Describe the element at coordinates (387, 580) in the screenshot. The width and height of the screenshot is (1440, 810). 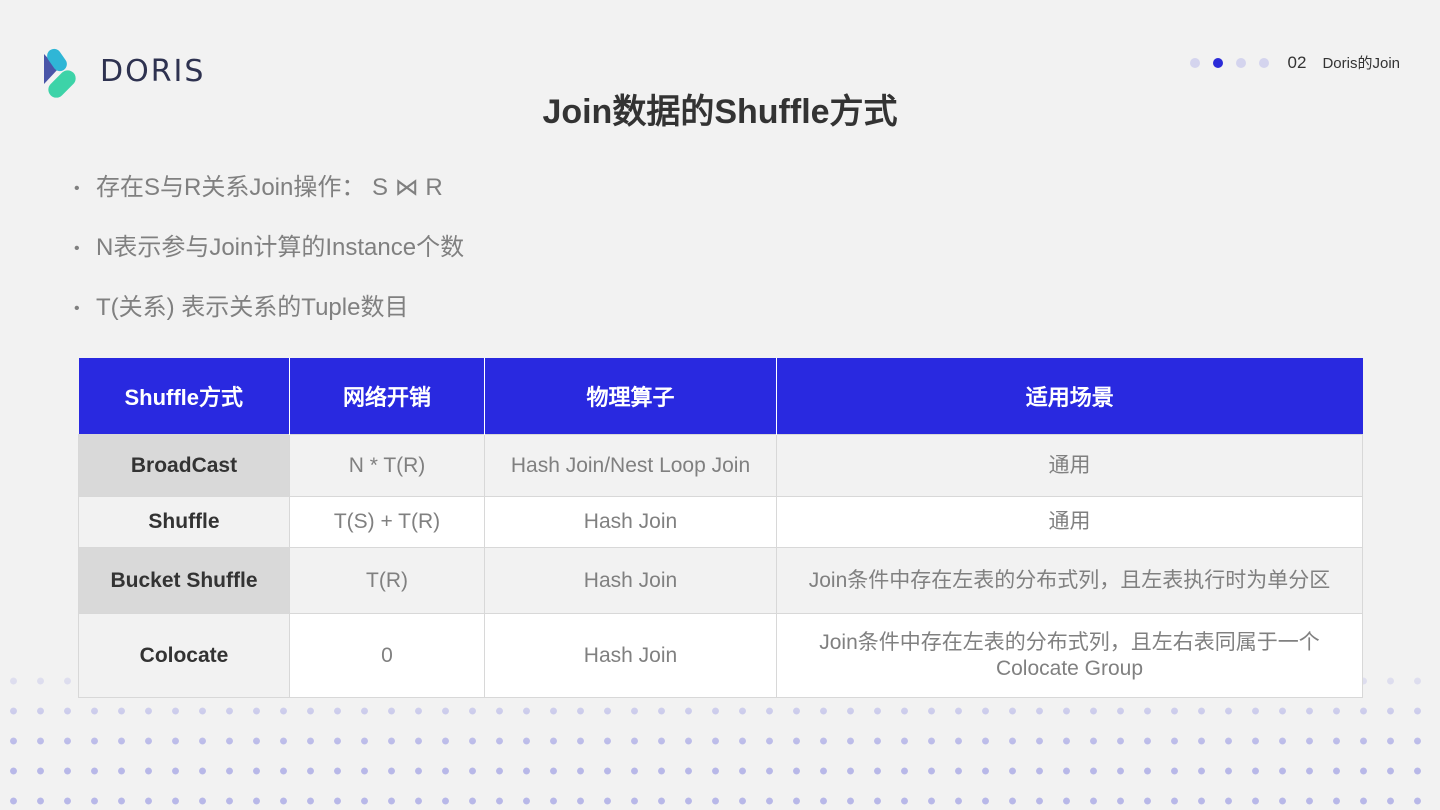
I see `cell-network-cost: T(R)` at that location.